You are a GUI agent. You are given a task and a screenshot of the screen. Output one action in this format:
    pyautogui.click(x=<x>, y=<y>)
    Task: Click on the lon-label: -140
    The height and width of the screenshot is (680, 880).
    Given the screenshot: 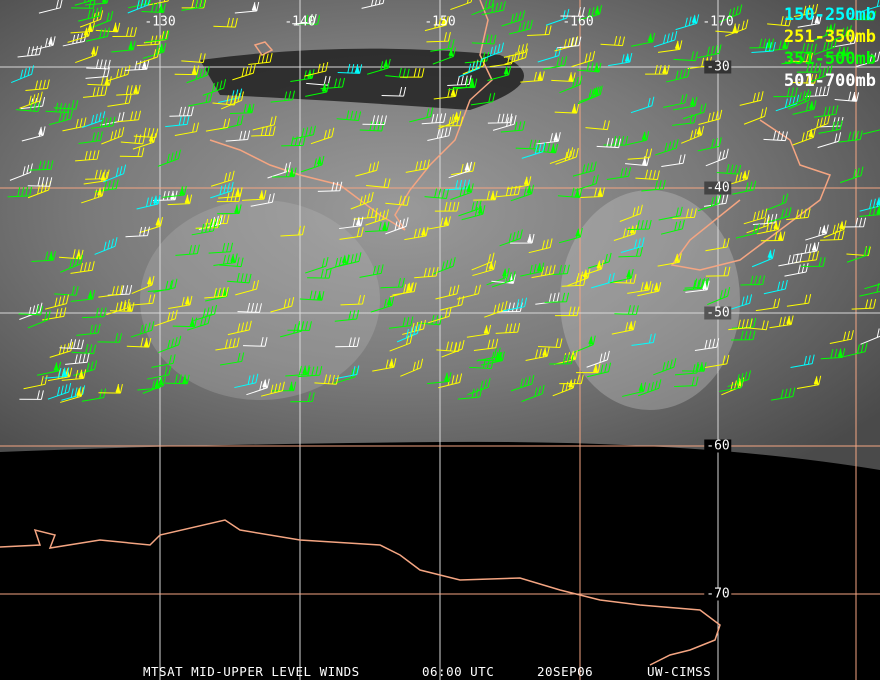 What is the action you would take?
    pyautogui.click(x=300, y=22)
    